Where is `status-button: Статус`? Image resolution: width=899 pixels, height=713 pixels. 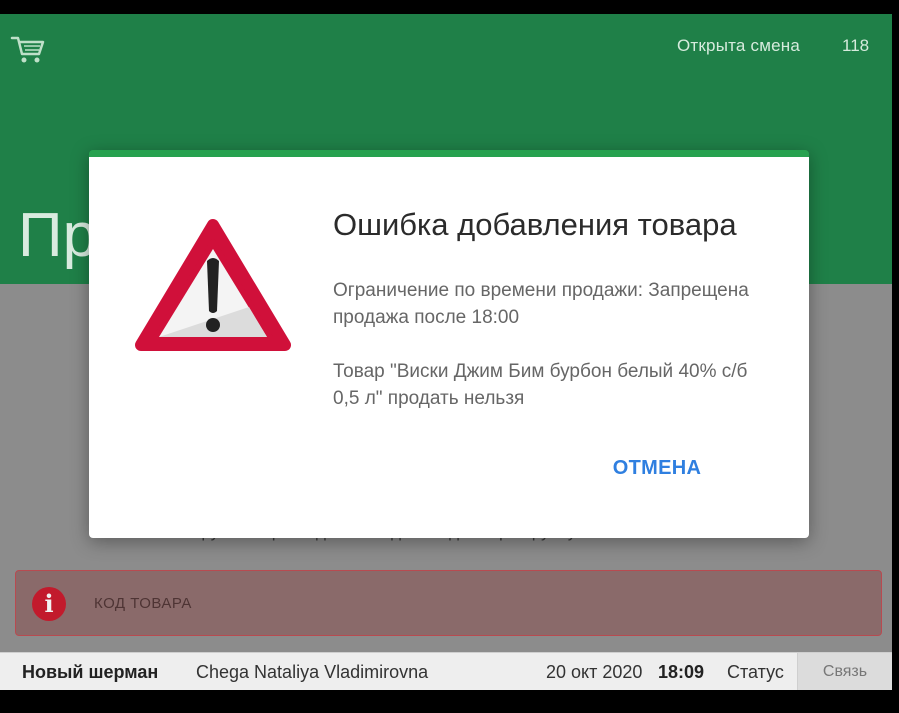
status-button: Статус is located at coordinates (755, 672).